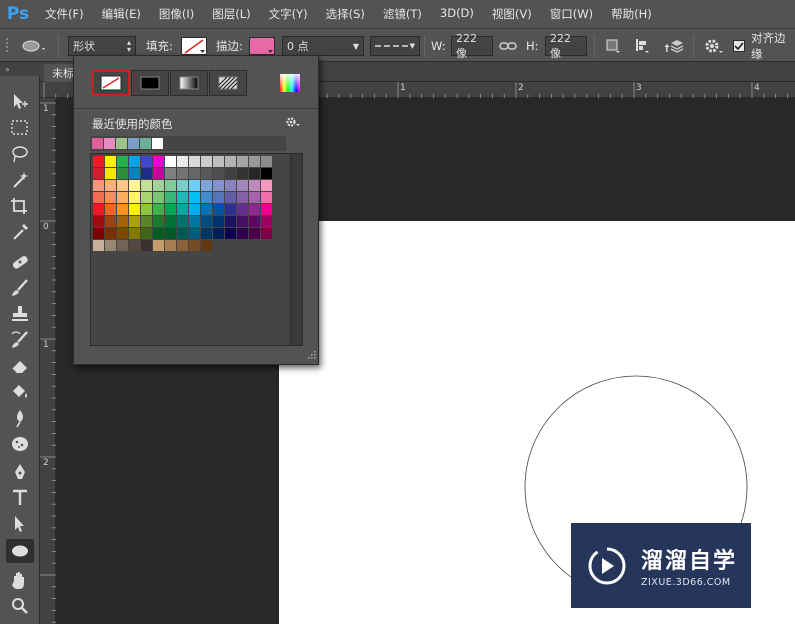 The image size is (795, 624). Describe the element at coordinates (714, 46) in the screenshot. I see `gear-icon` at that location.